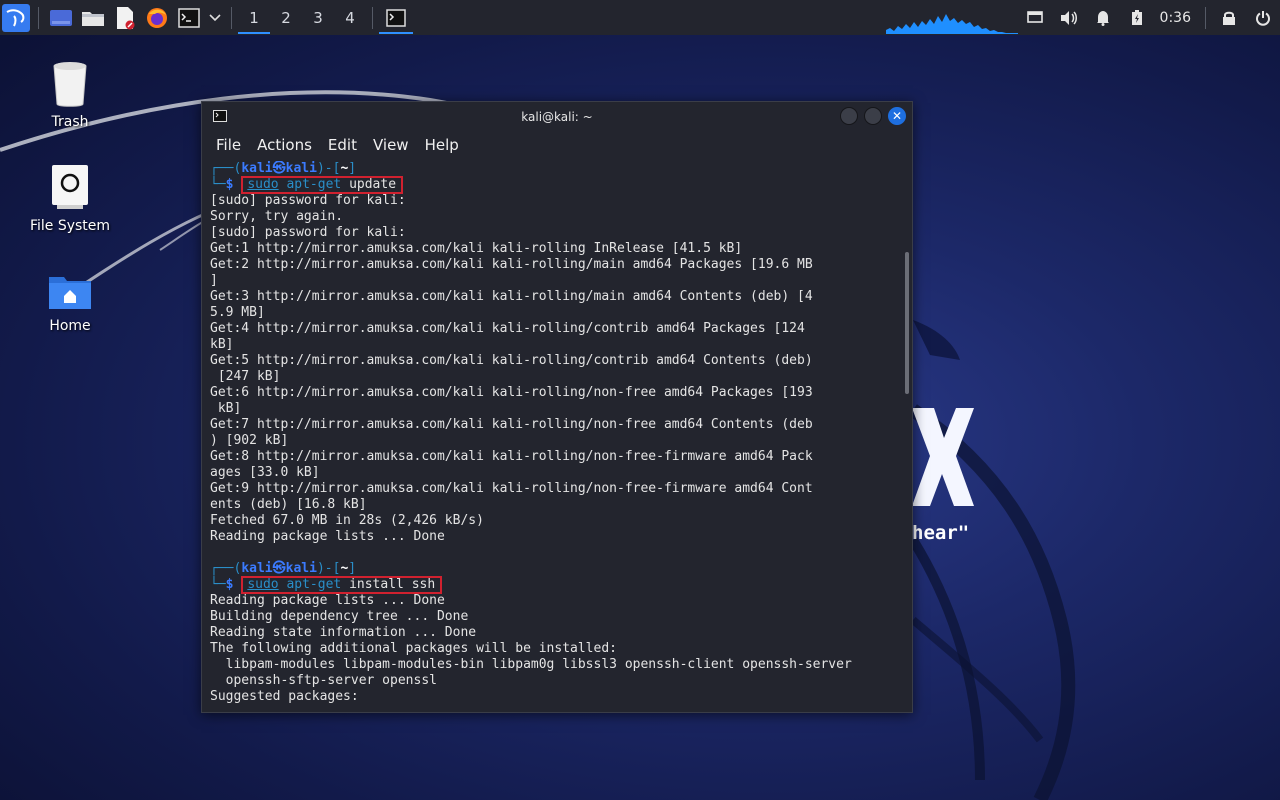 The width and height of the screenshot is (1280, 800). I want to click on kali-menu-button, so click(16, 18).